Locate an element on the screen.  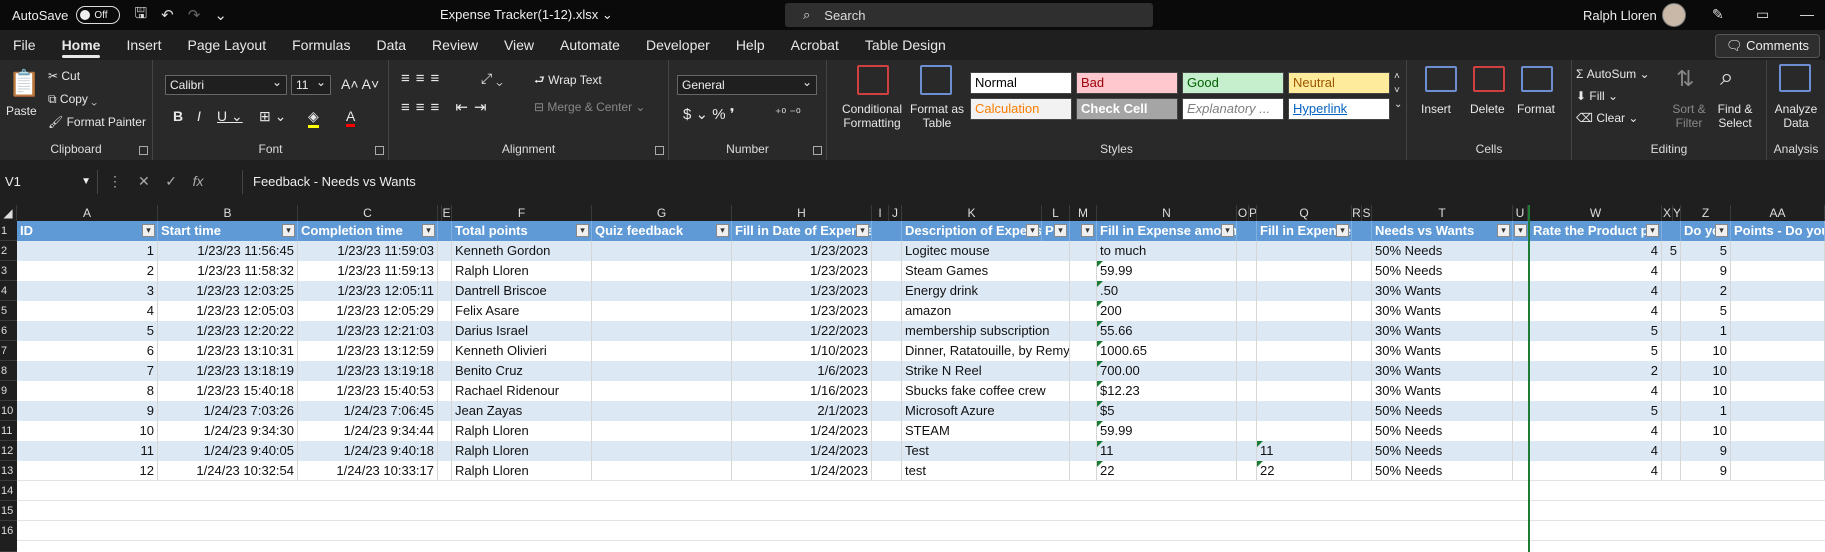
cell-total-points: Kenneth Olivieri is located at coordinates (522, 351).